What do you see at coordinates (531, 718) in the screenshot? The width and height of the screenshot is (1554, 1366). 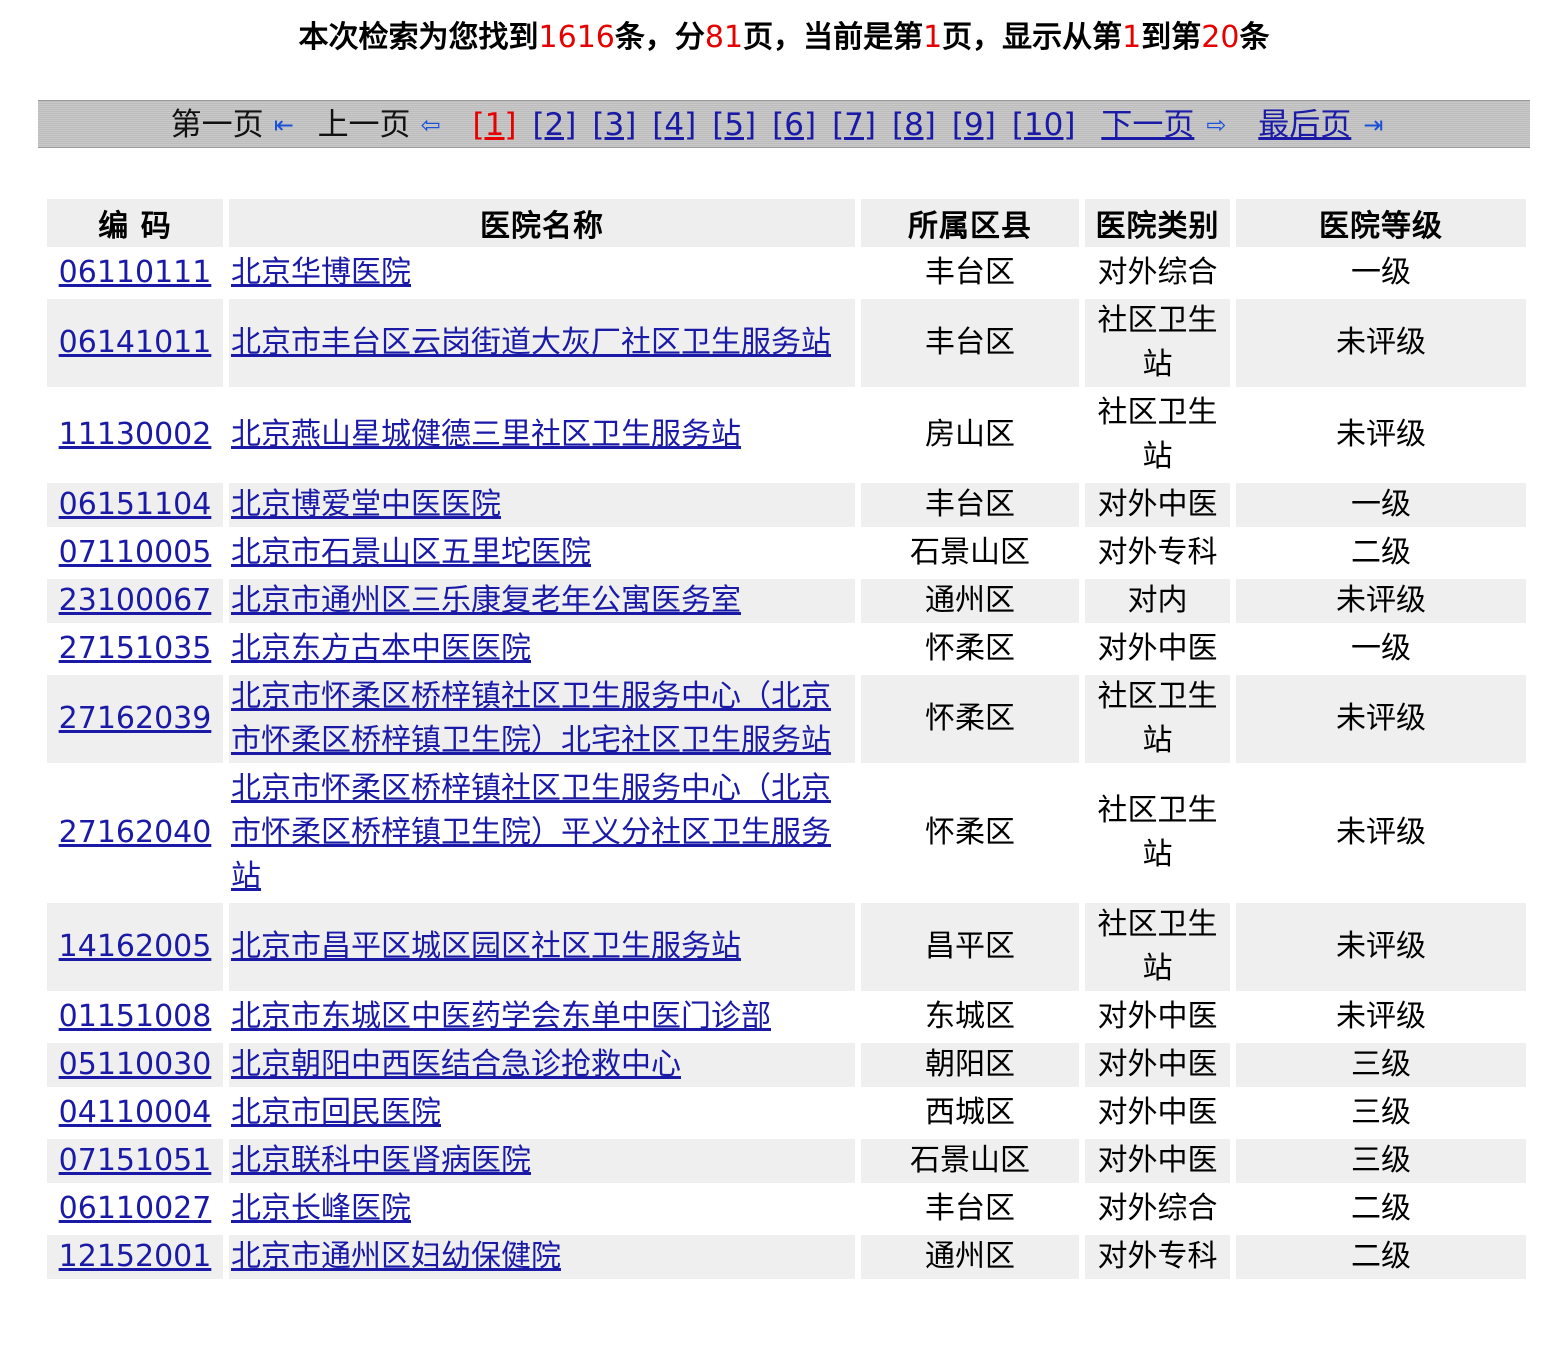 I see `hospital-name-link: 北京市怀柔区桥梓镇社区卫生服务中心（北京市怀柔区桥梓镇卫生院）北宅社区卫生服务站` at bounding box center [531, 718].